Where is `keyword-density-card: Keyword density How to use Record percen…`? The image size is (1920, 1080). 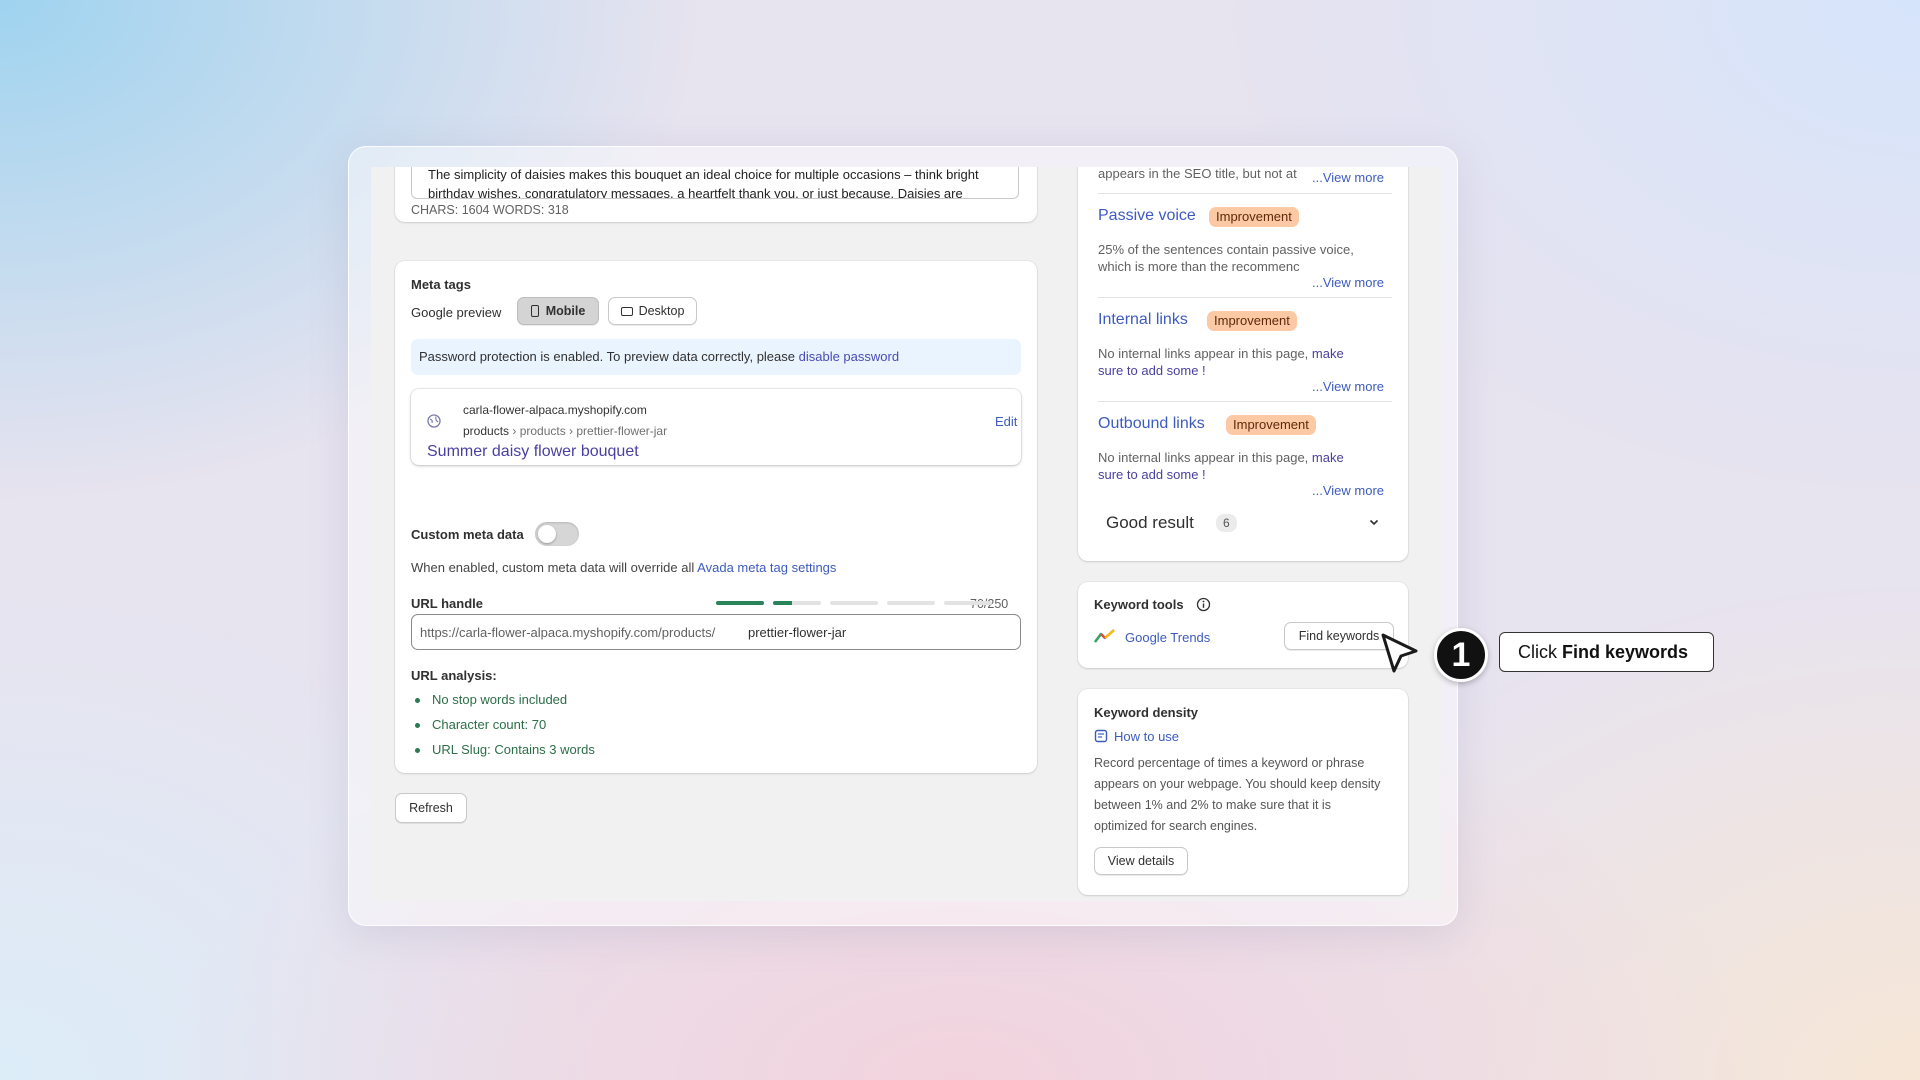 keyword-density-card: Keyword density How to use Record percen… is located at coordinates (1243, 792).